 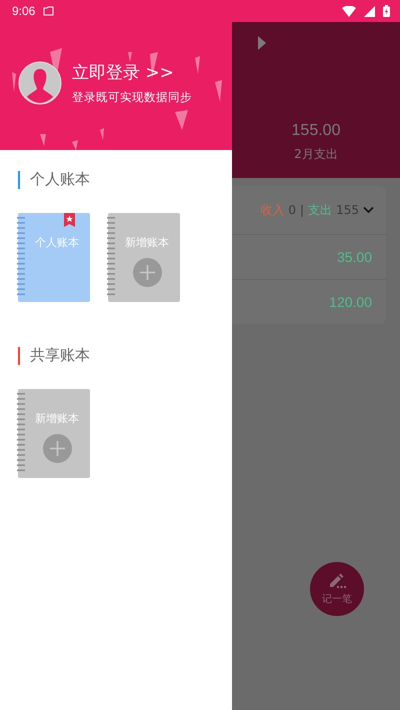 I want to click on status-time: 9:06, so click(x=24, y=11).